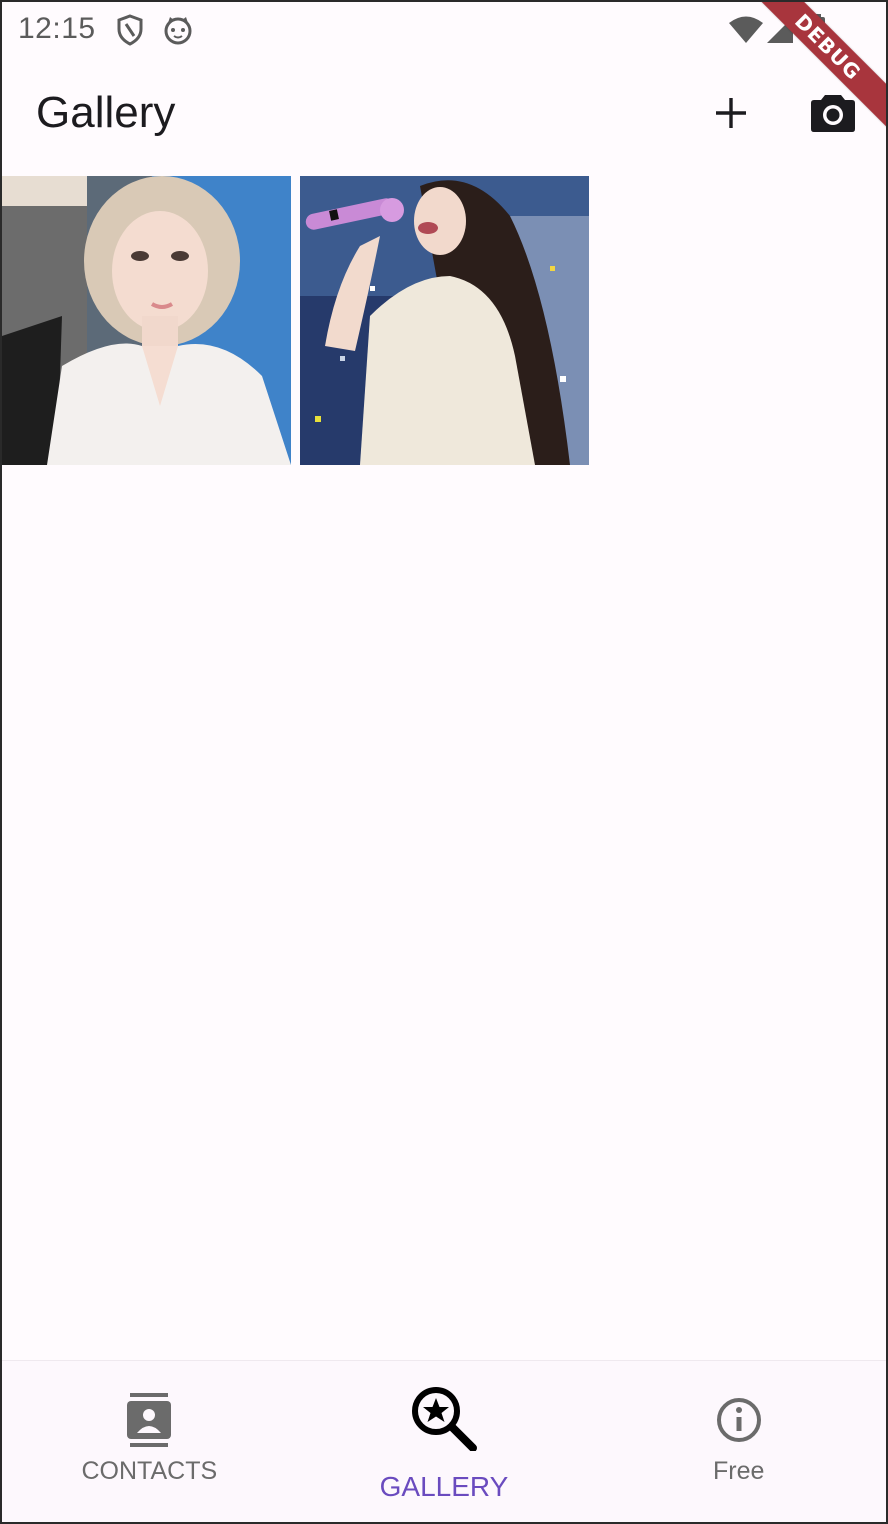  What do you see at coordinates (444, 30) in the screenshot?
I see `status-bar: 12:15` at bounding box center [444, 30].